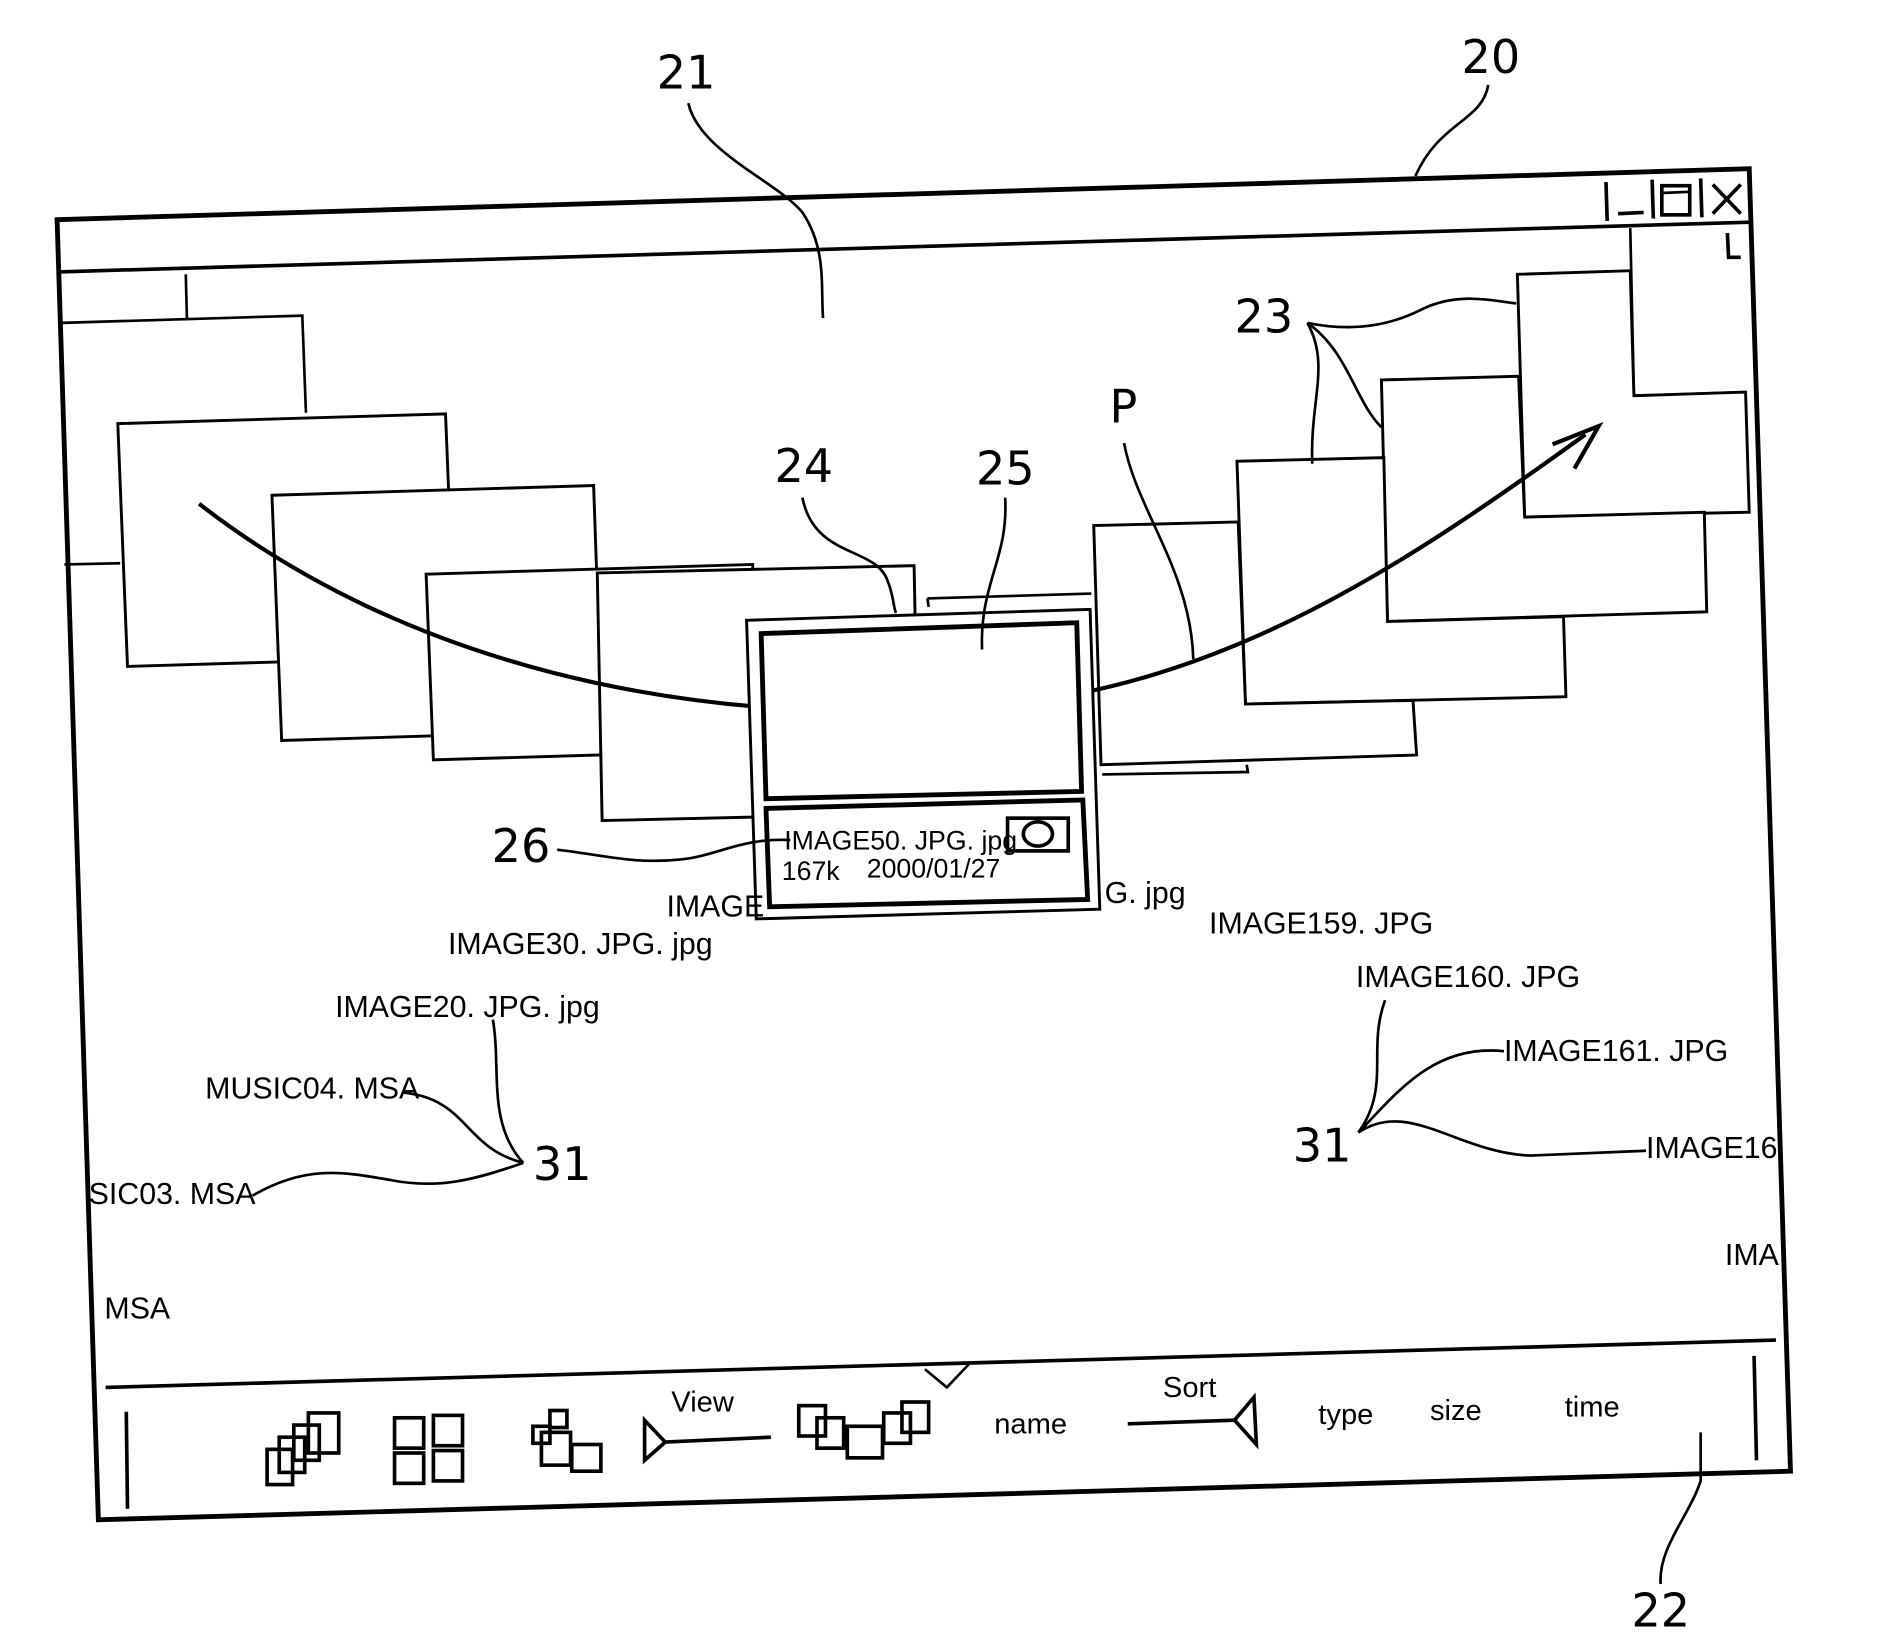 This screenshot has width=1884, height=1646. I want to click on ref-24: 24, so click(803, 466).